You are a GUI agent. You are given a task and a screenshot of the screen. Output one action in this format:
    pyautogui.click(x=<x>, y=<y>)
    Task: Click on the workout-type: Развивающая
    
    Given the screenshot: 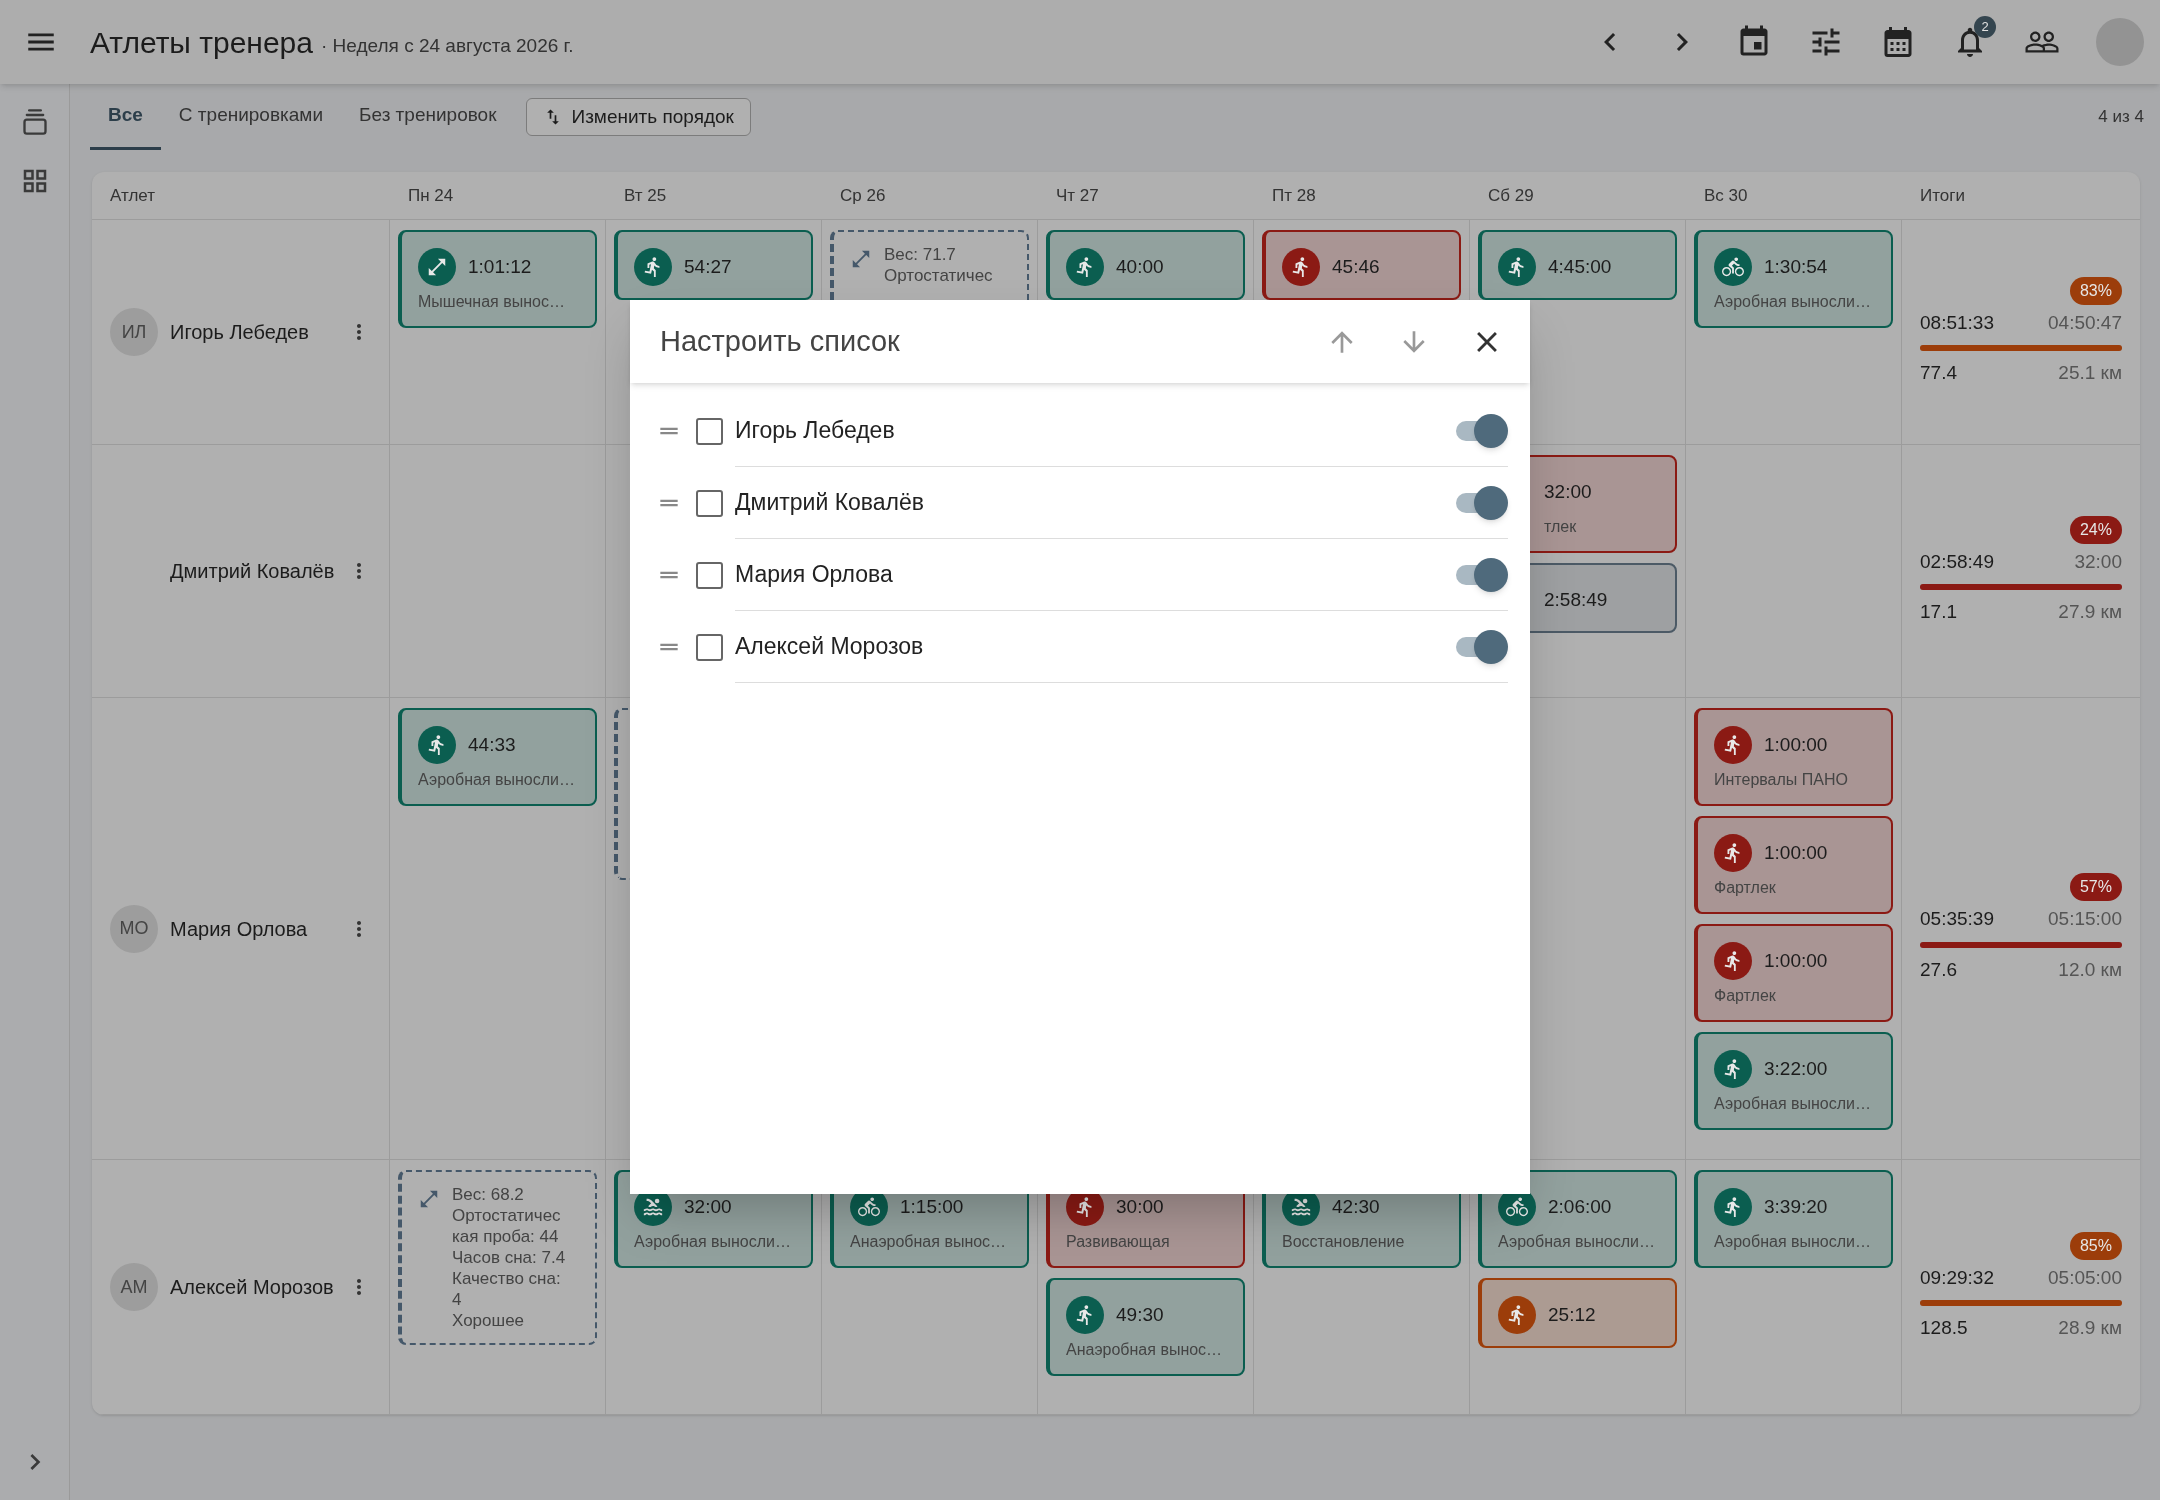 What is the action you would take?
    pyautogui.click(x=1118, y=1242)
    